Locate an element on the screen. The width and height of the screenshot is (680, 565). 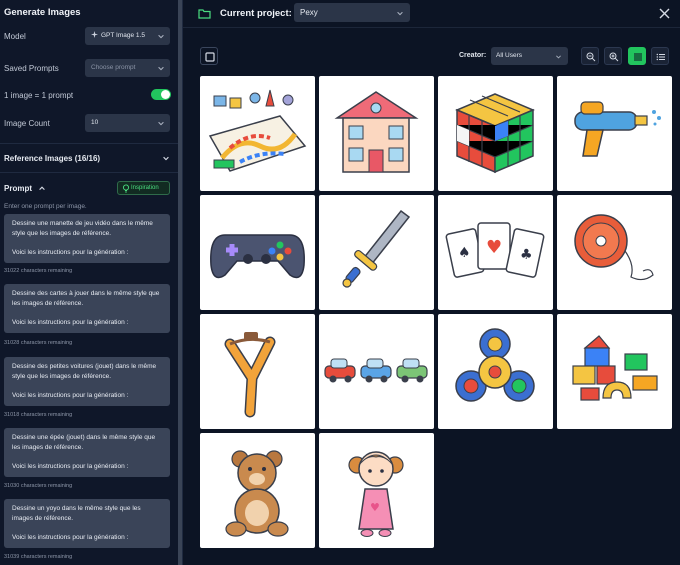
project-select: Pexy is located at coordinates (352, 12).